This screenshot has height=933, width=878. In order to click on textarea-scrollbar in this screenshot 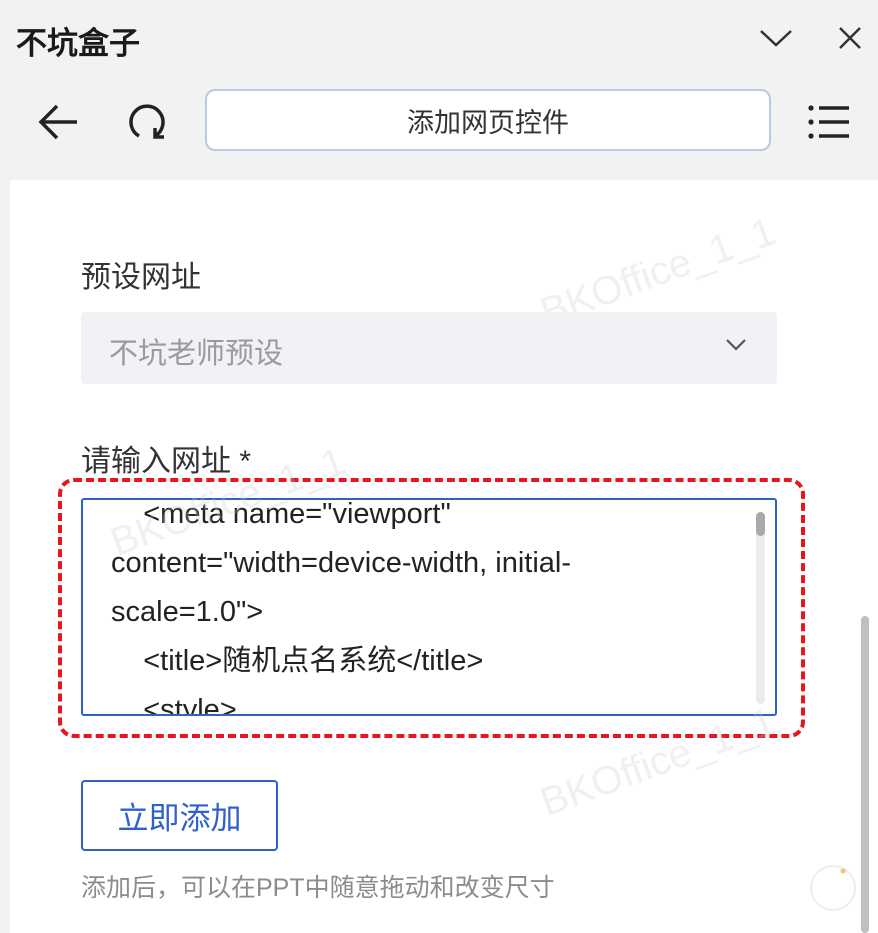, I will do `click(760, 608)`.